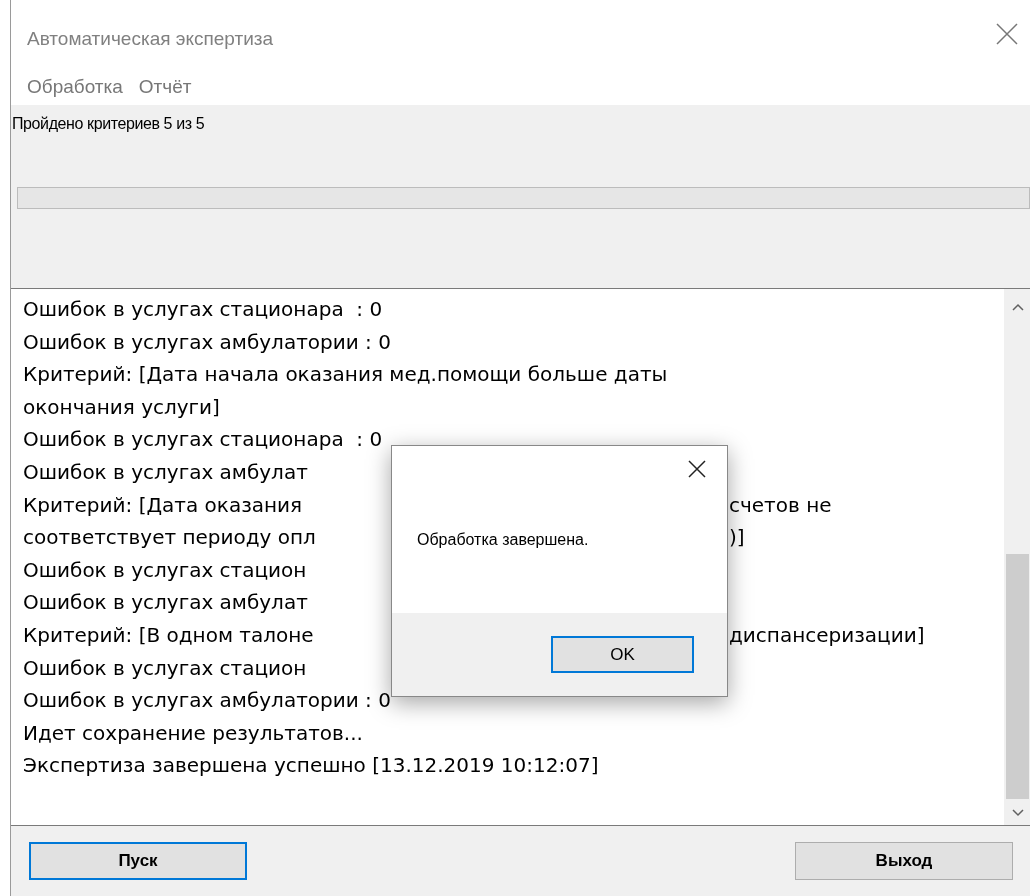  What do you see at coordinates (138, 861) in the screenshot?
I see `start-button: Пуск` at bounding box center [138, 861].